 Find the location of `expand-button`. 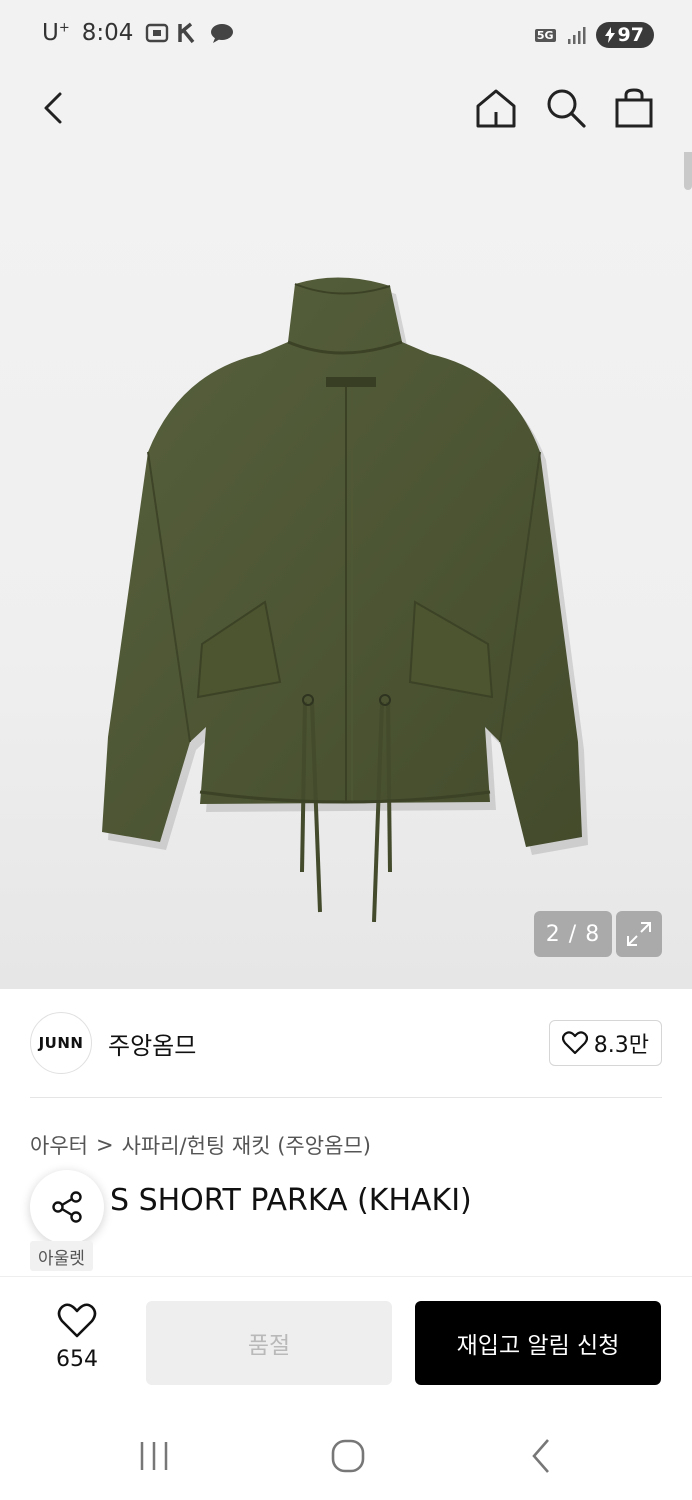

expand-button is located at coordinates (639, 934).